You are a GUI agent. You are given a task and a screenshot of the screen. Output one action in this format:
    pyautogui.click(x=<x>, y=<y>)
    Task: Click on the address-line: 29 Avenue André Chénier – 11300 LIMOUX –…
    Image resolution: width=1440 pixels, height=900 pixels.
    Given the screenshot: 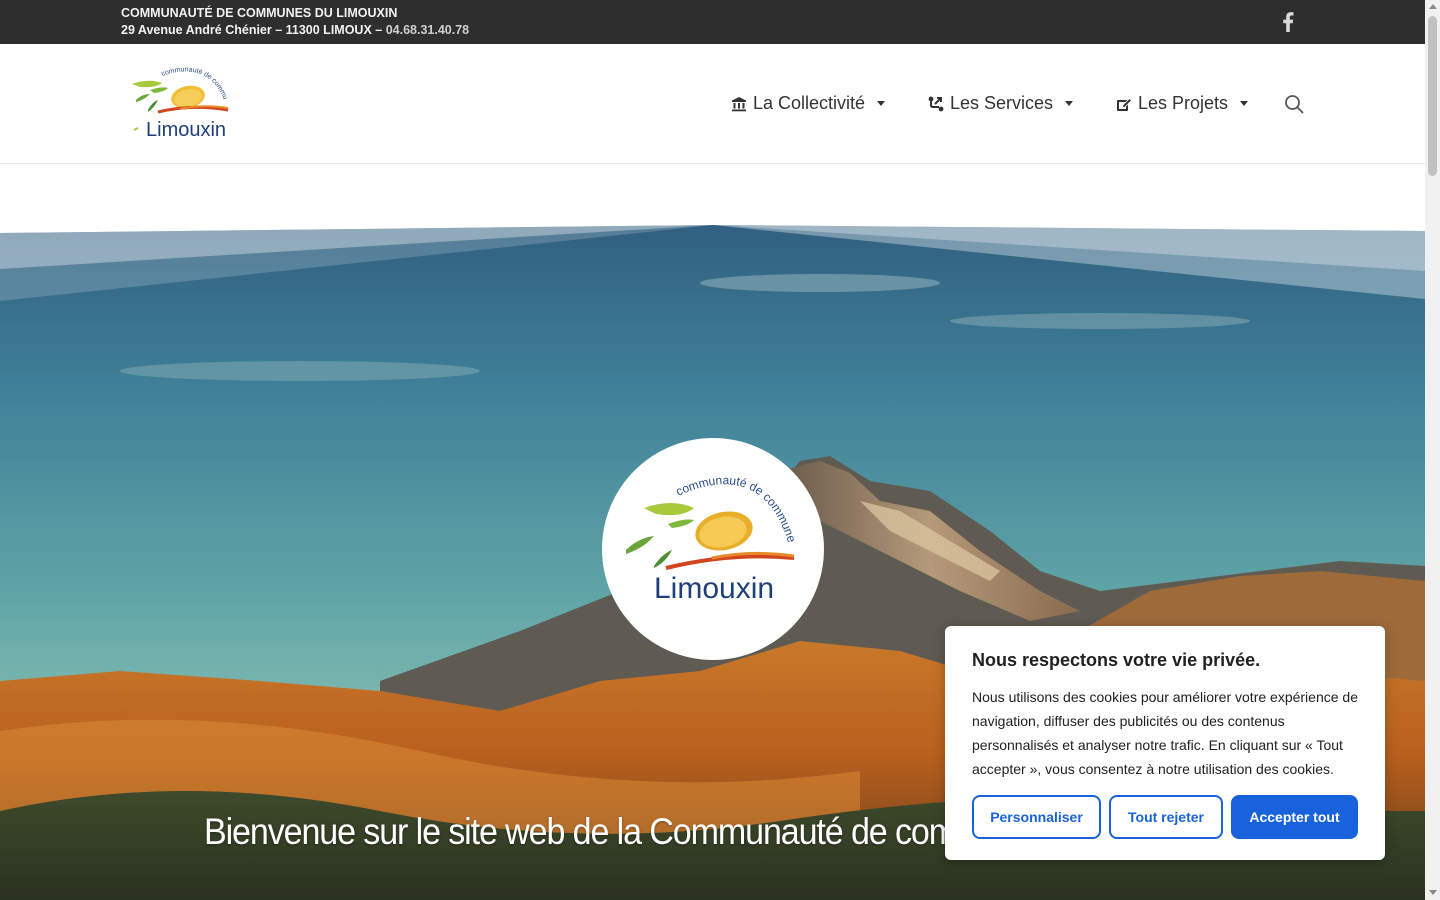 What is the action you would take?
    pyautogui.click(x=295, y=30)
    